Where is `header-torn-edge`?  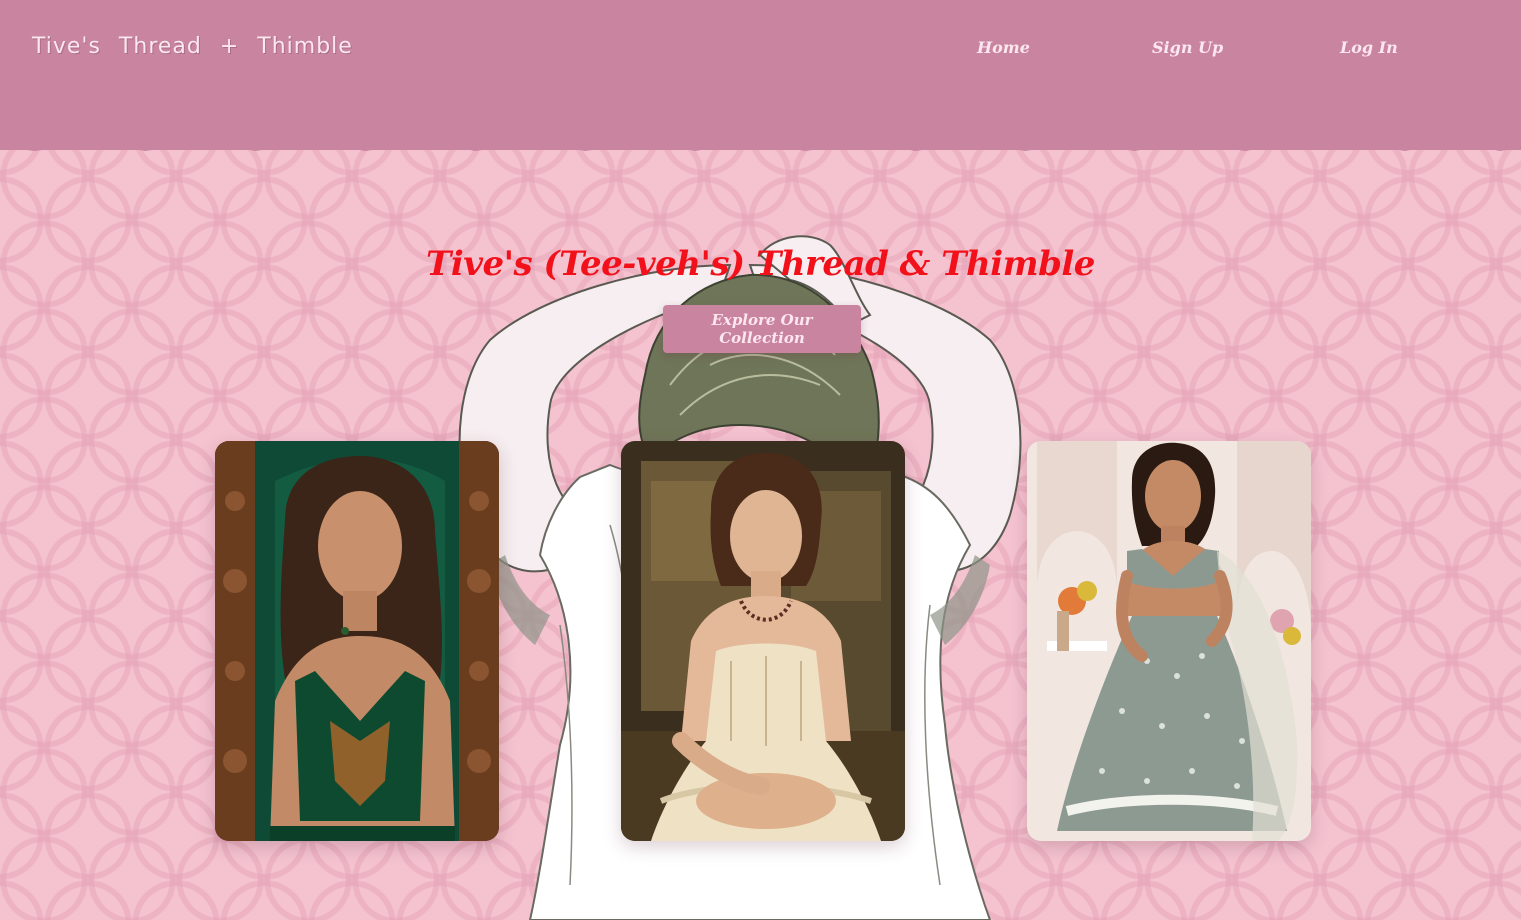 header-torn-edge is located at coordinates (760, 144).